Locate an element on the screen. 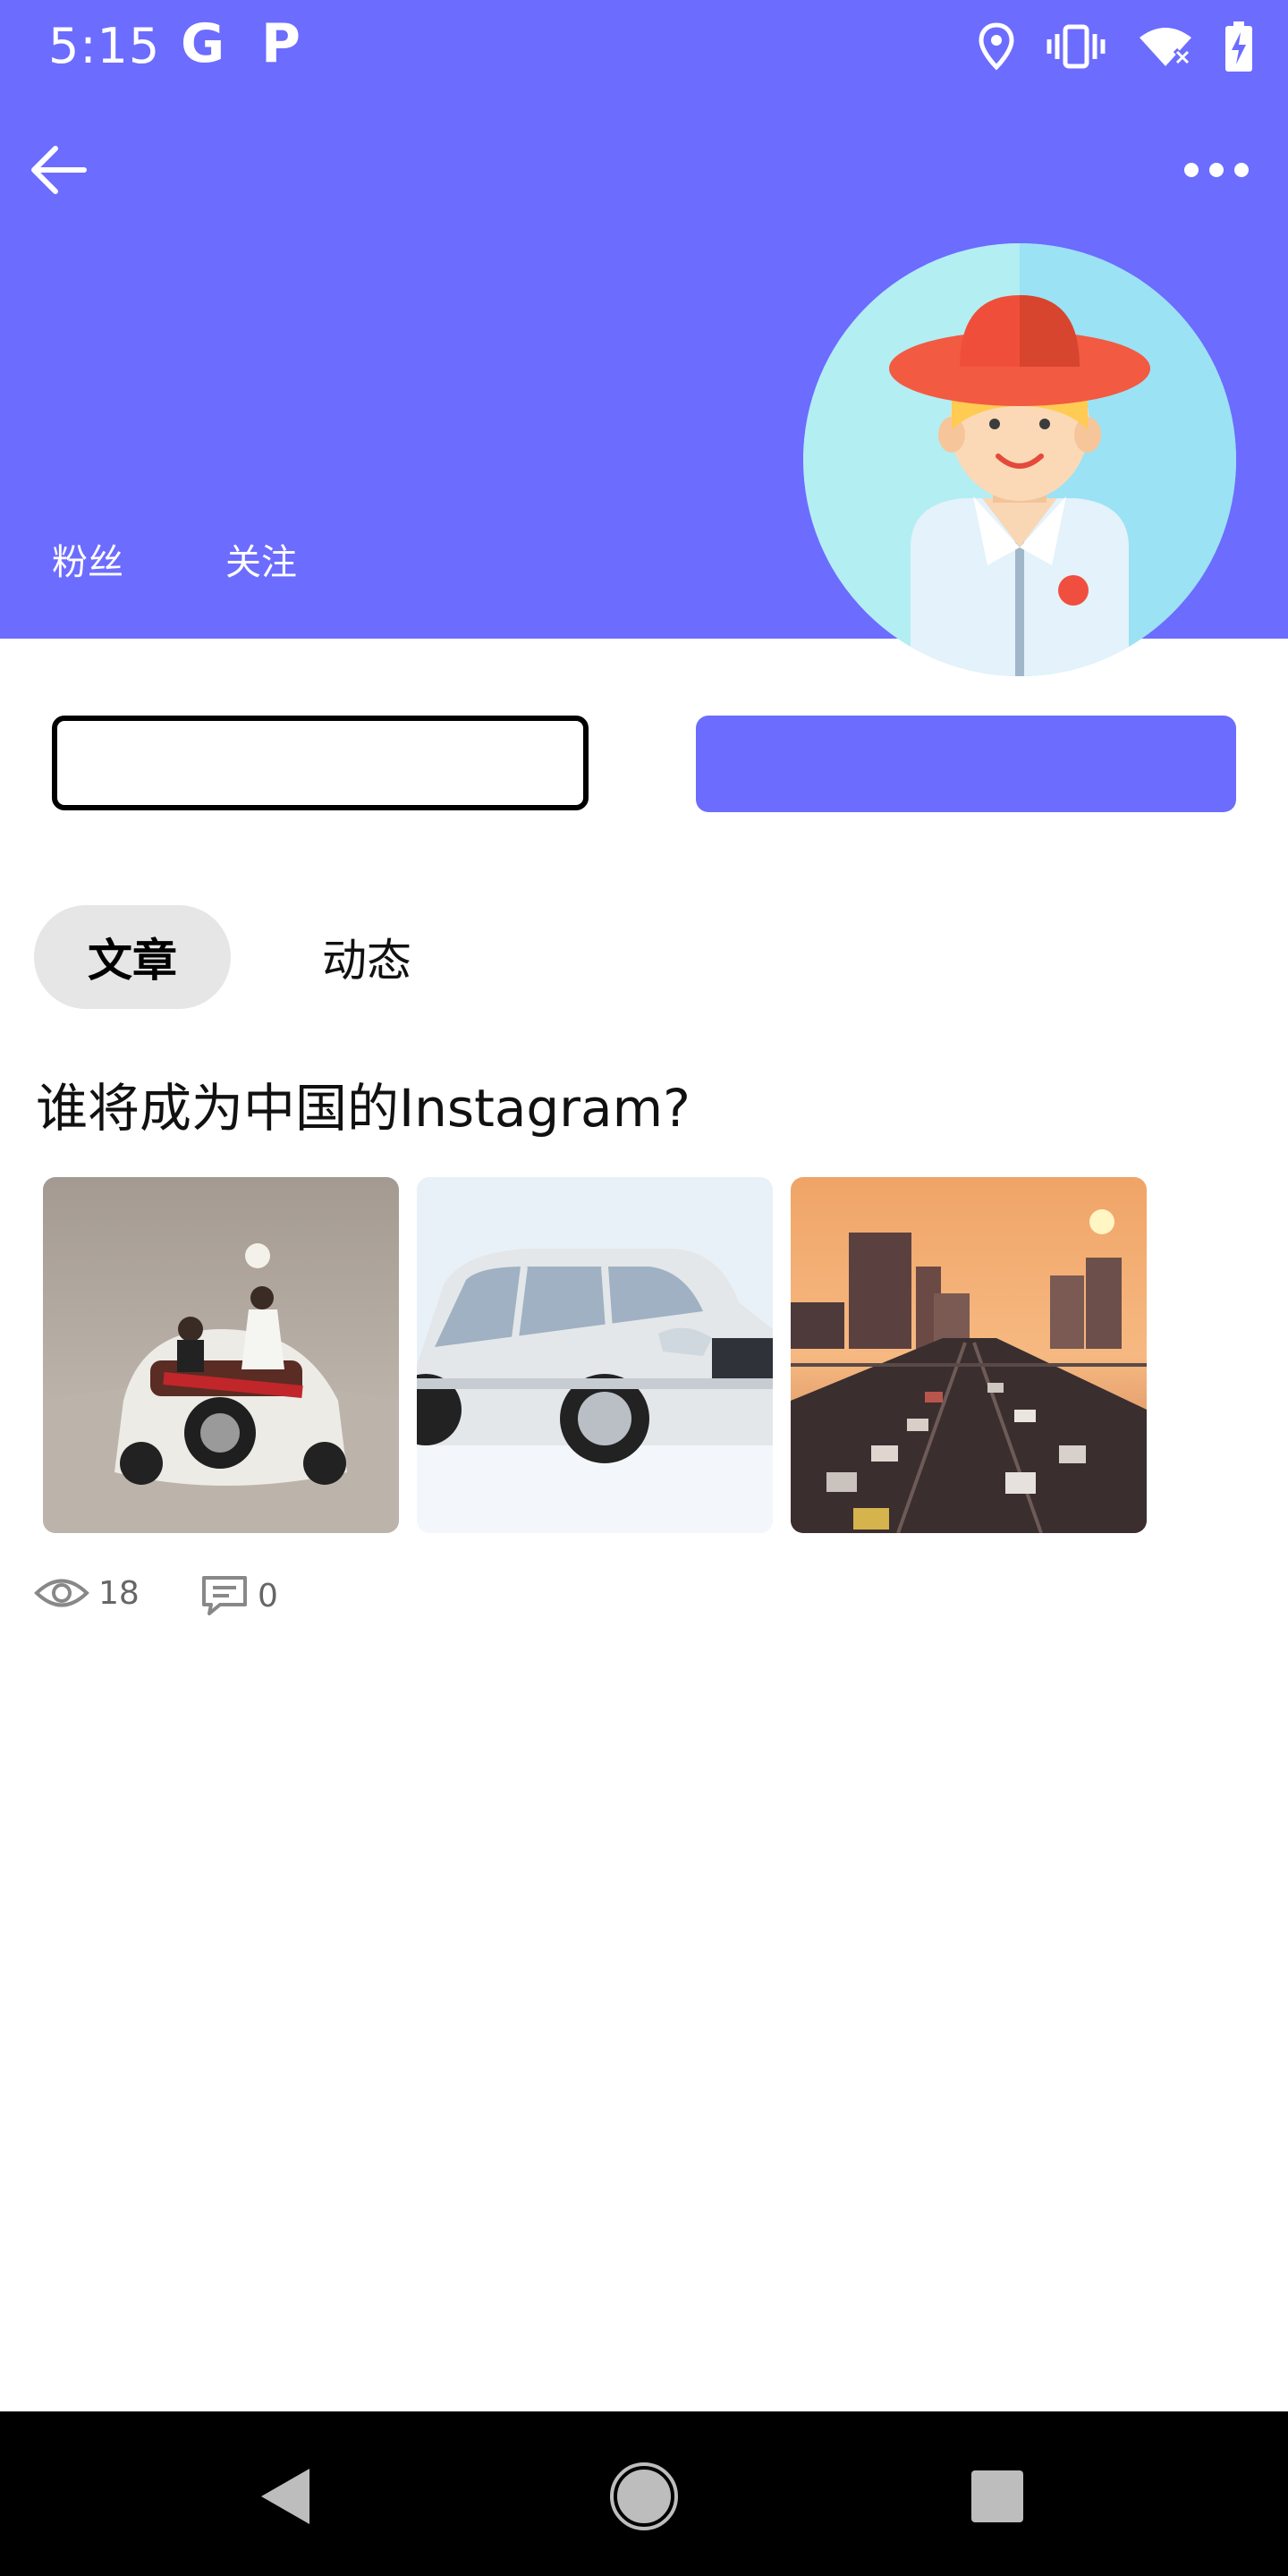  nav-recent-button is located at coordinates (997, 2496).